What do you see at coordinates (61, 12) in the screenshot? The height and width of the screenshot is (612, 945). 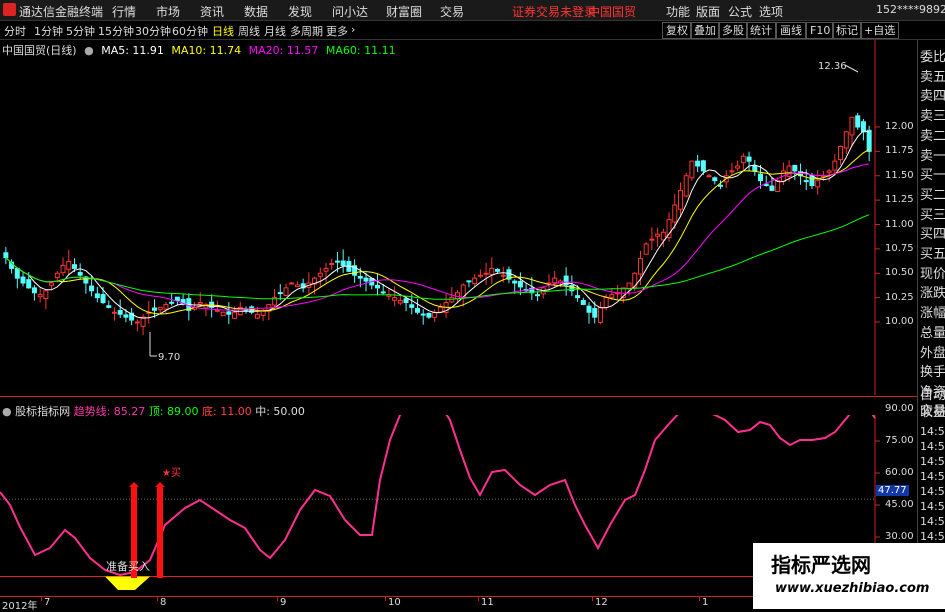 I see `app-name: 通达信金融终端` at bounding box center [61, 12].